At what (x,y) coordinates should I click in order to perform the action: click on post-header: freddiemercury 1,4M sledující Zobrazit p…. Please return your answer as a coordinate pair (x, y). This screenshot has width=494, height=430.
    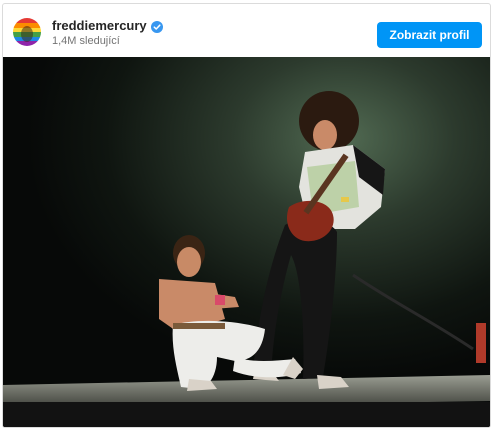
    Looking at the image, I should click on (246, 30).